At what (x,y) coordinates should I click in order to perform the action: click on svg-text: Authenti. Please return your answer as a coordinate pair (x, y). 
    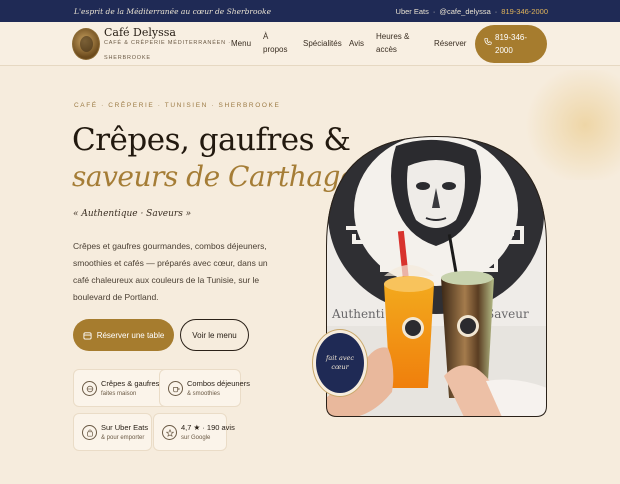
    Looking at the image, I should click on (358, 314).